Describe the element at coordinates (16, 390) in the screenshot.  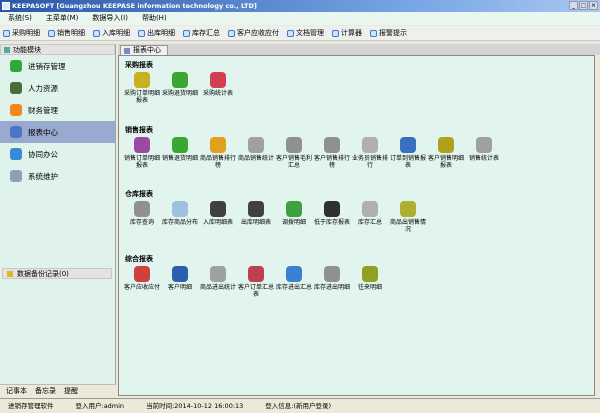
I see `sidebar-bottom-tab: 记事本` at that location.